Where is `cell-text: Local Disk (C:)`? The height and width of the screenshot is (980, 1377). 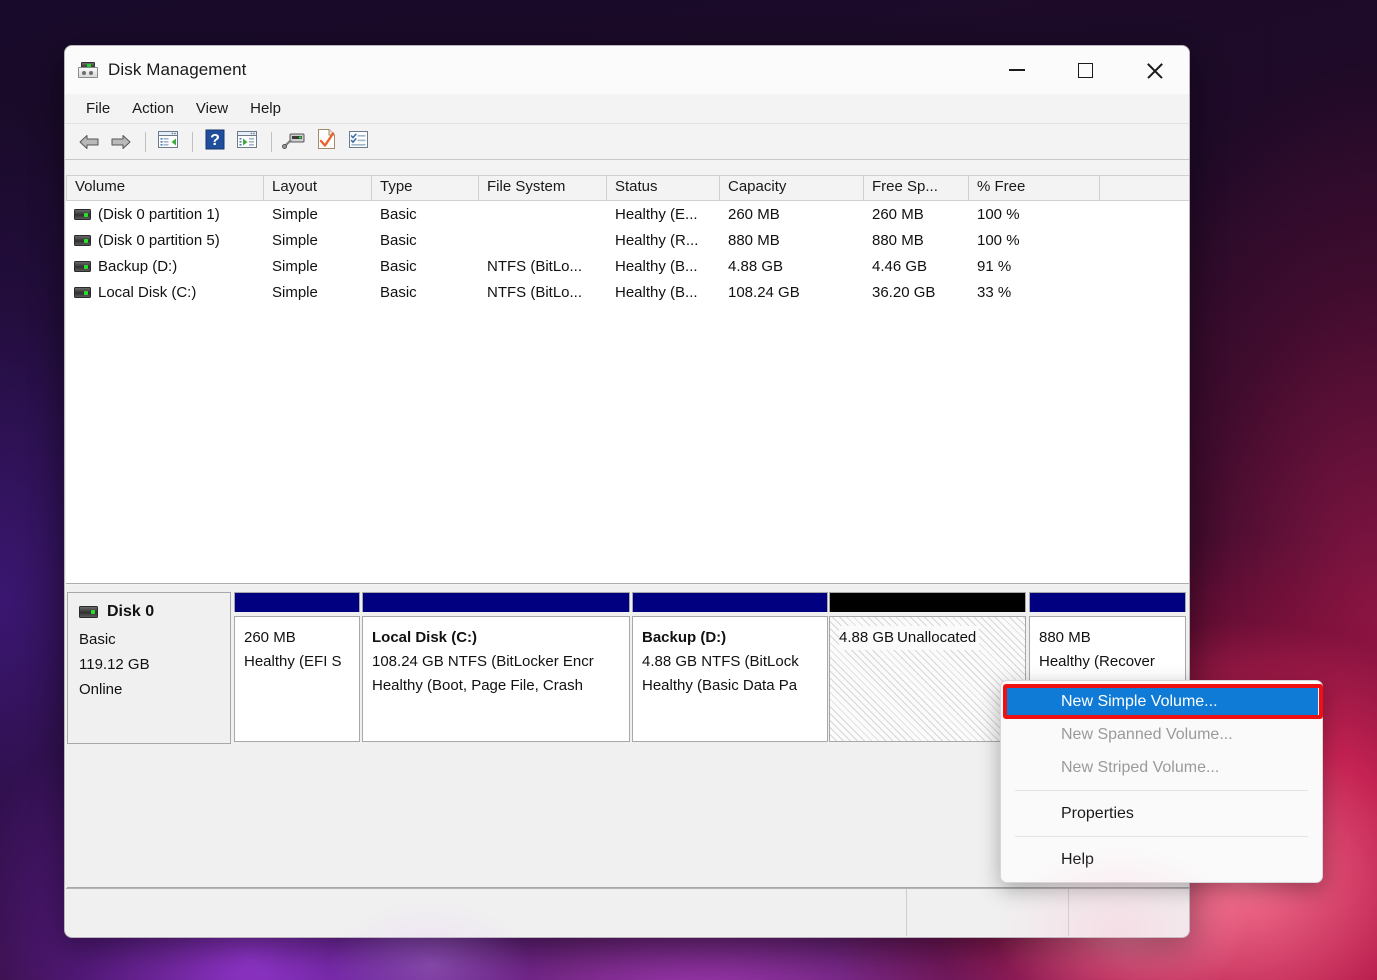 cell-text: Local Disk (C:) is located at coordinates (147, 292).